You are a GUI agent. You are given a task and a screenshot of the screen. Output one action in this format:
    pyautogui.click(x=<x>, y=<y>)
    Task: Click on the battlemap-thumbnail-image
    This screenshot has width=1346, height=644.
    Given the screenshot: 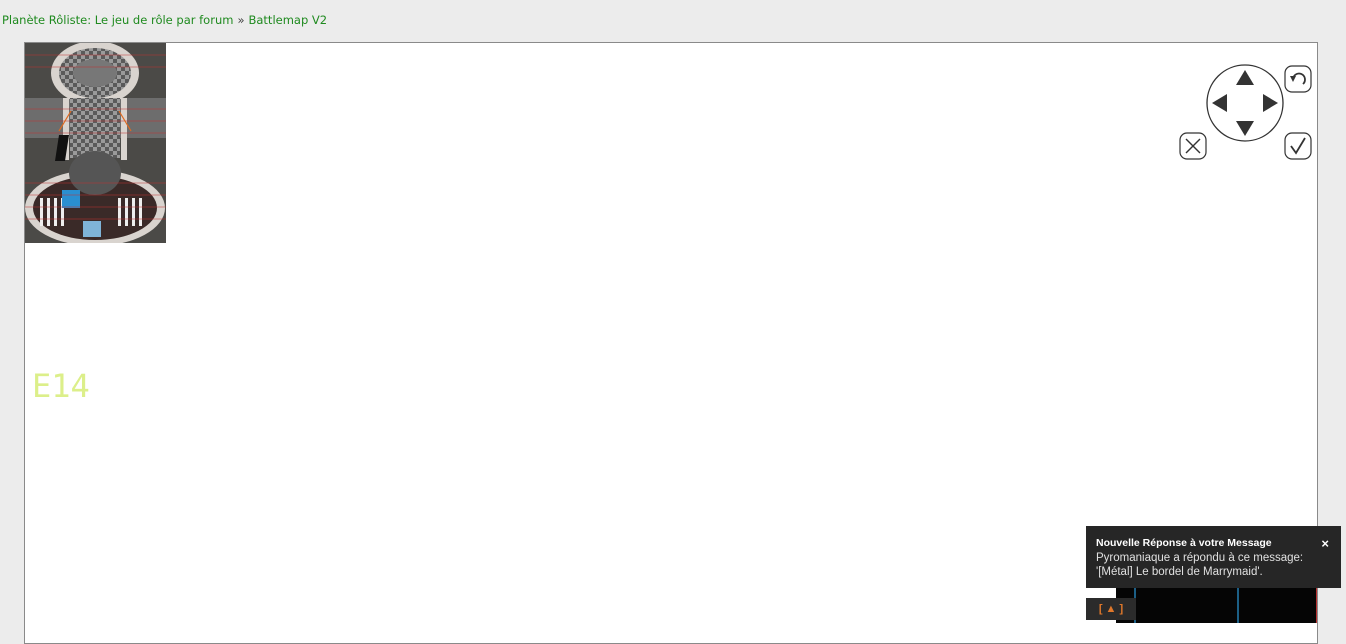 What is the action you would take?
    pyautogui.click(x=95, y=143)
    